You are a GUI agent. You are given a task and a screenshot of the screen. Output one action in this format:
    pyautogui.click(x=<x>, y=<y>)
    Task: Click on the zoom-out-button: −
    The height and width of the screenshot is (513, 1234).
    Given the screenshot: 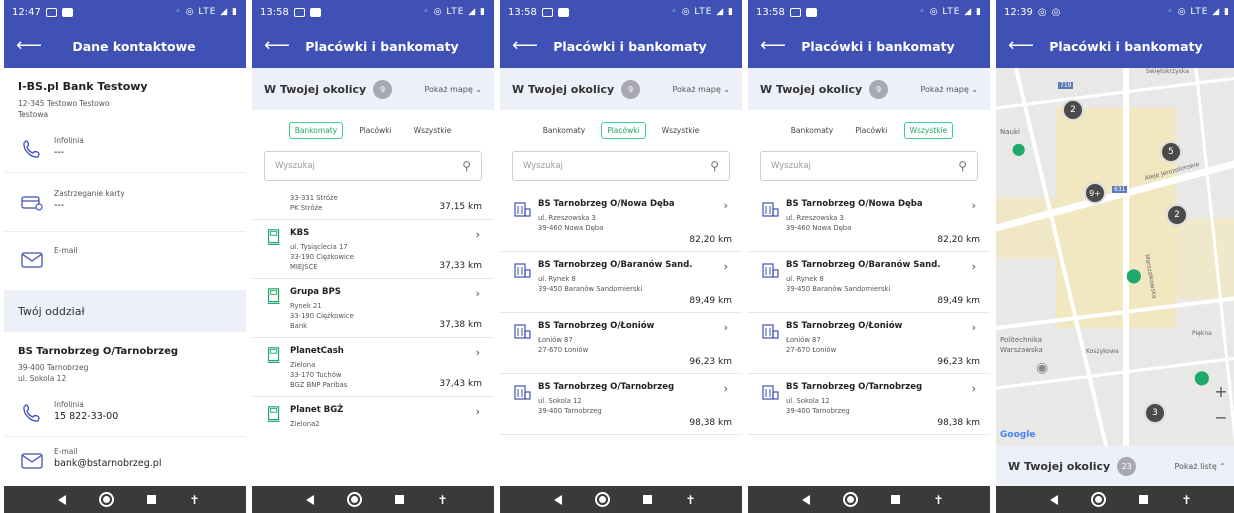 What is the action you would take?
    pyautogui.click(x=1221, y=417)
    